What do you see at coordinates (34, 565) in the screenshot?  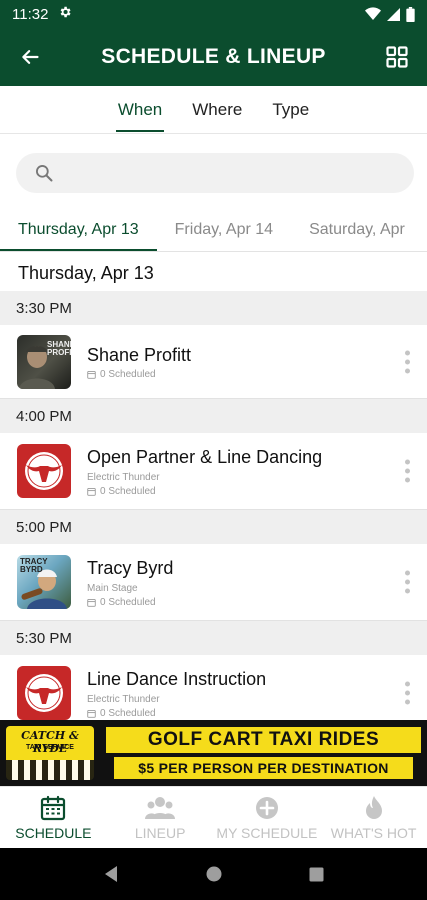 I see `artist-photo-text: TRACY BYRD` at bounding box center [34, 565].